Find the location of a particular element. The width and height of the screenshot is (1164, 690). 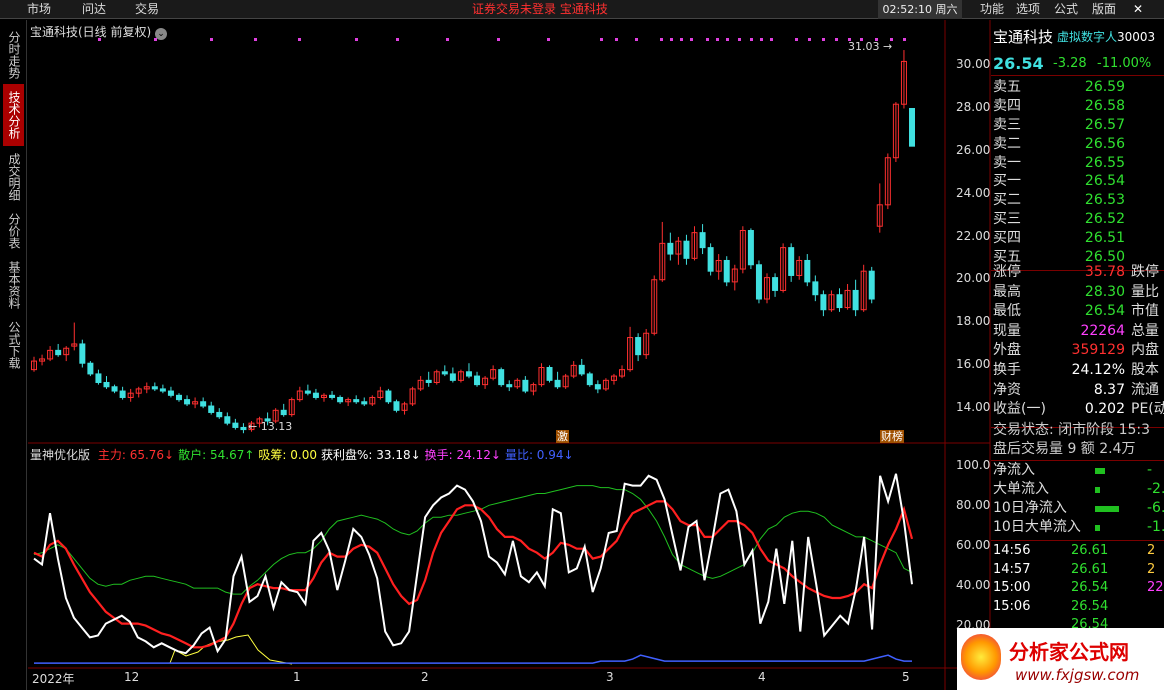

indicator-value: 获利盘%: 33.18↓ is located at coordinates (370, 455).